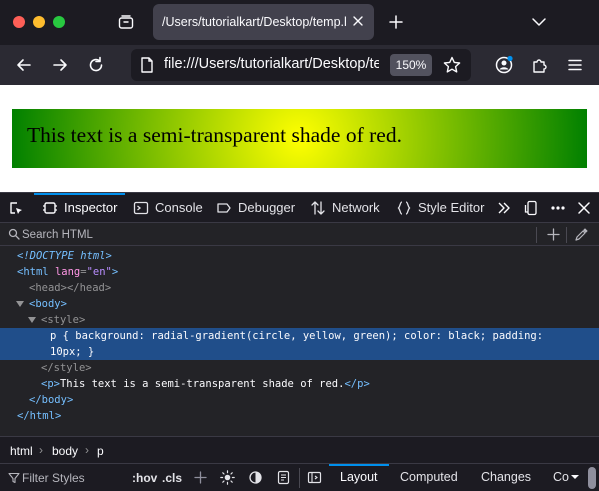  What do you see at coordinates (553, 234) in the screenshot?
I see `add-node-plus-icon` at bounding box center [553, 234].